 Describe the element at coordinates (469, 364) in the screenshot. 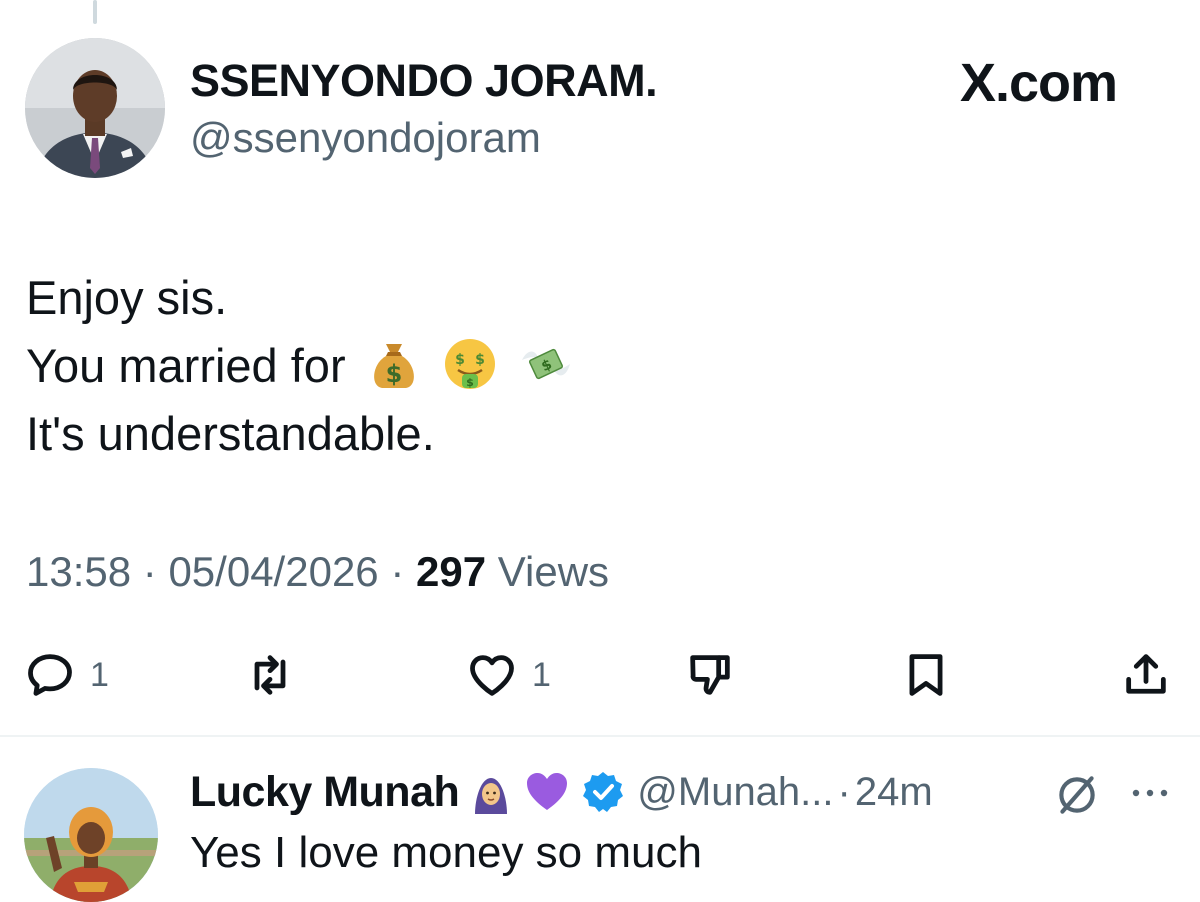

I see `money-mouth-face-emoji-icon: $ $ $` at that location.